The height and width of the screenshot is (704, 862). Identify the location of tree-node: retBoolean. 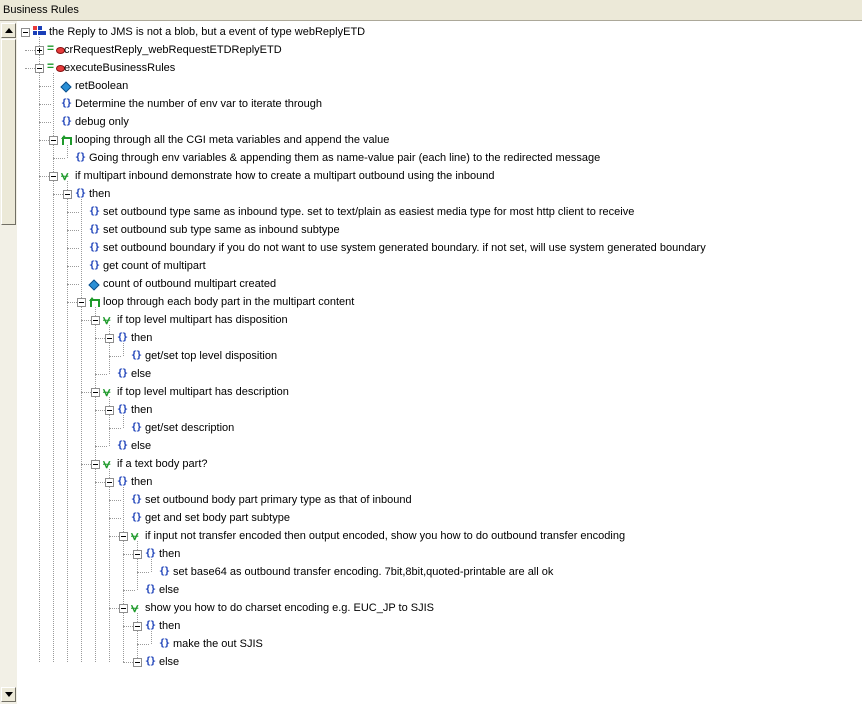
(437, 86).